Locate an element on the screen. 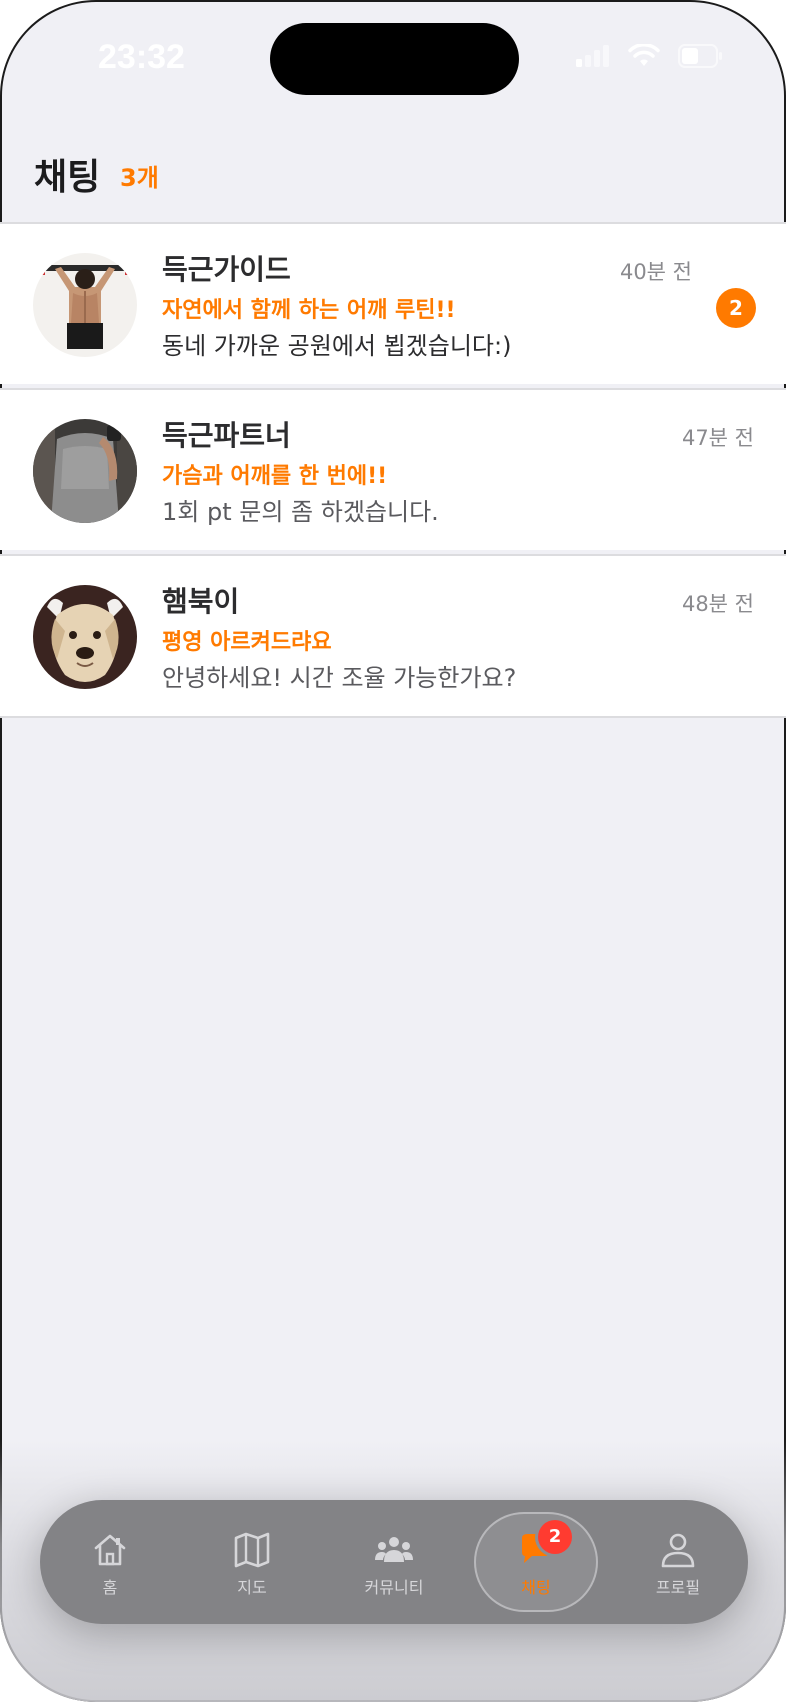 The image size is (786, 1702). chat-name: 득근파트너 is located at coordinates (226, 435).